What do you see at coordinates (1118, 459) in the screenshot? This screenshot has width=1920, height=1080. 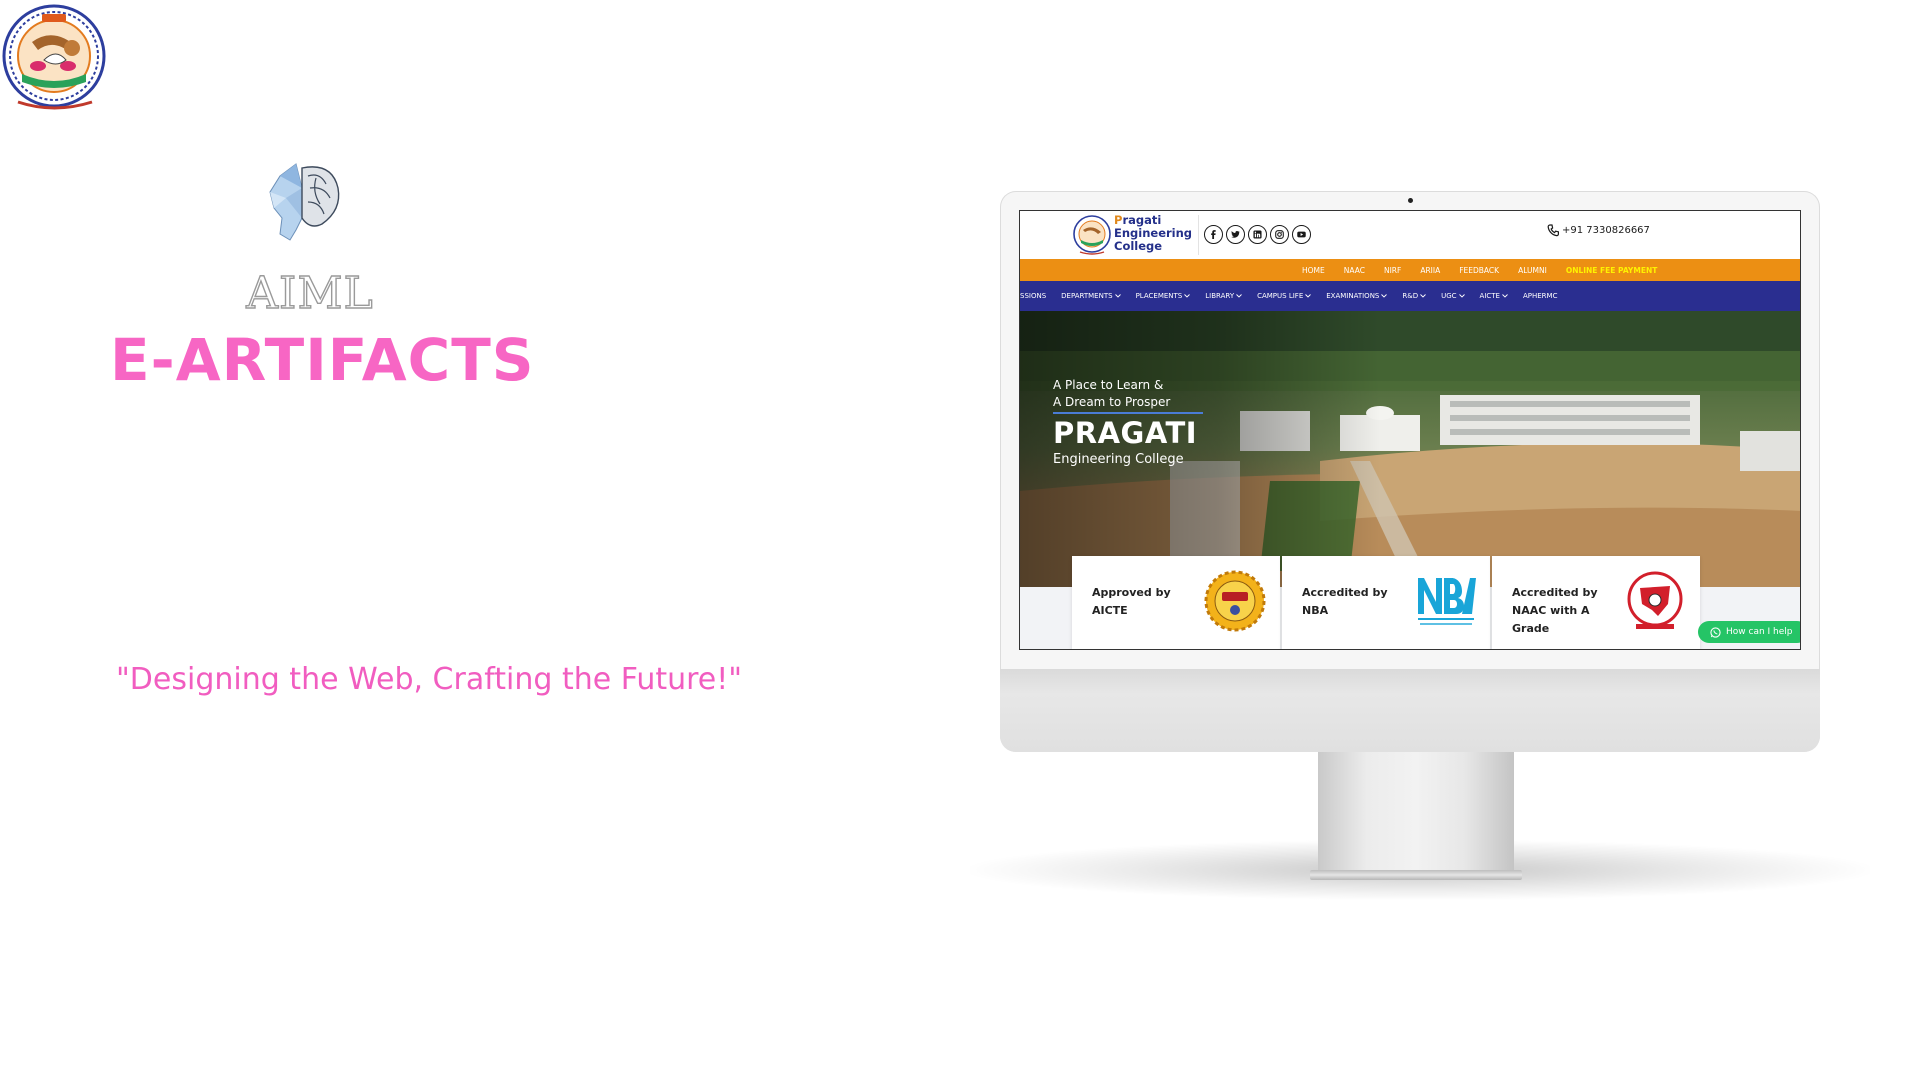 I see `hero-subtitle: Engineering College` at bounding box center [1118, 459].